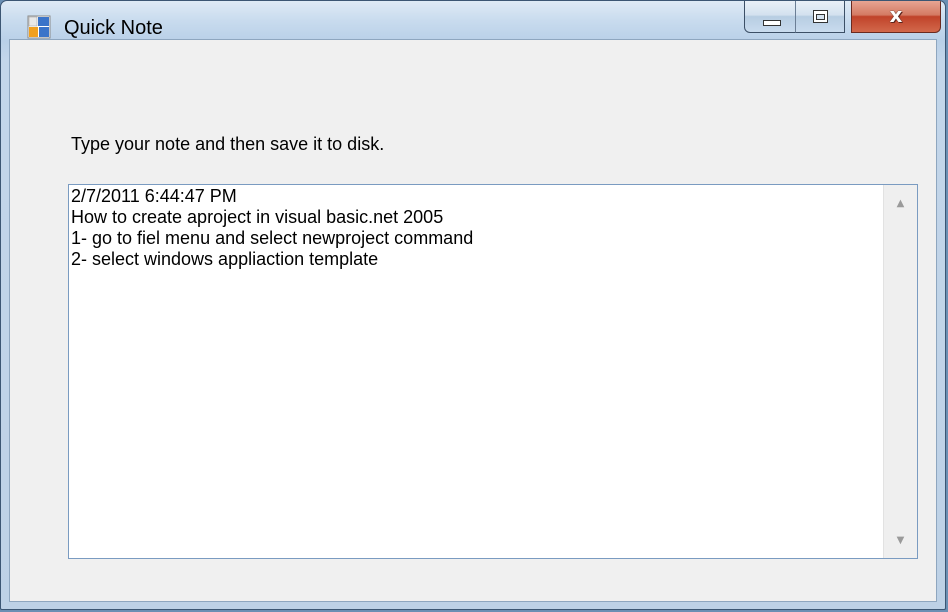 The height and width of the screenshot is (612, 948). Describe the element at coordinates (228, 144) in the screenshot. I see `instruction-label: Type your note and then save it to disk.` at that location.